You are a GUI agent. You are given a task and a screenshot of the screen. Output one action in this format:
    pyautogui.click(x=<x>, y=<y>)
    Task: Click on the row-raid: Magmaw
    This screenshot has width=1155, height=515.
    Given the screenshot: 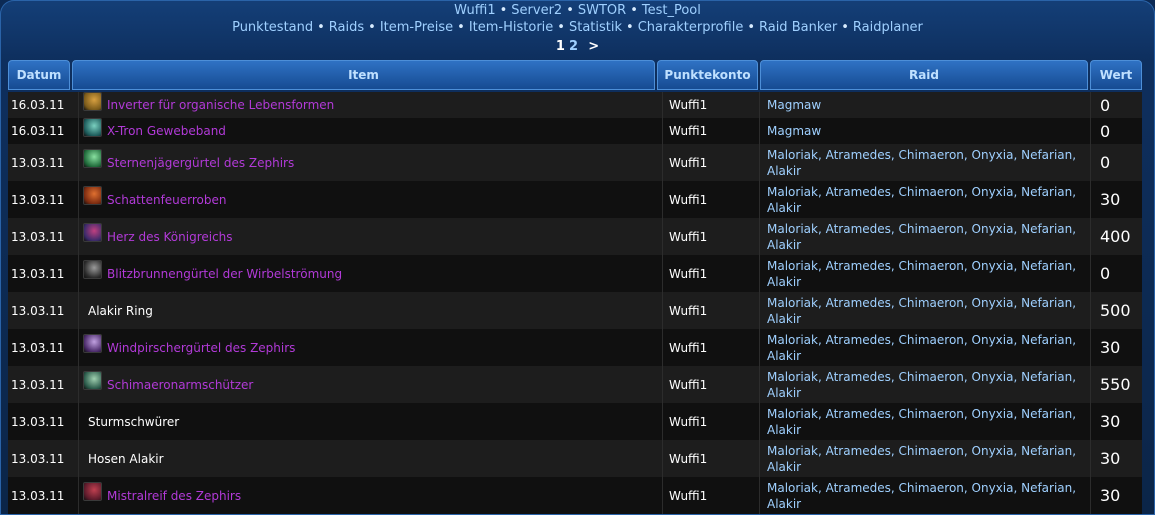 What is the action you would take?
    pyautogui.click(x=794, y=105)
    